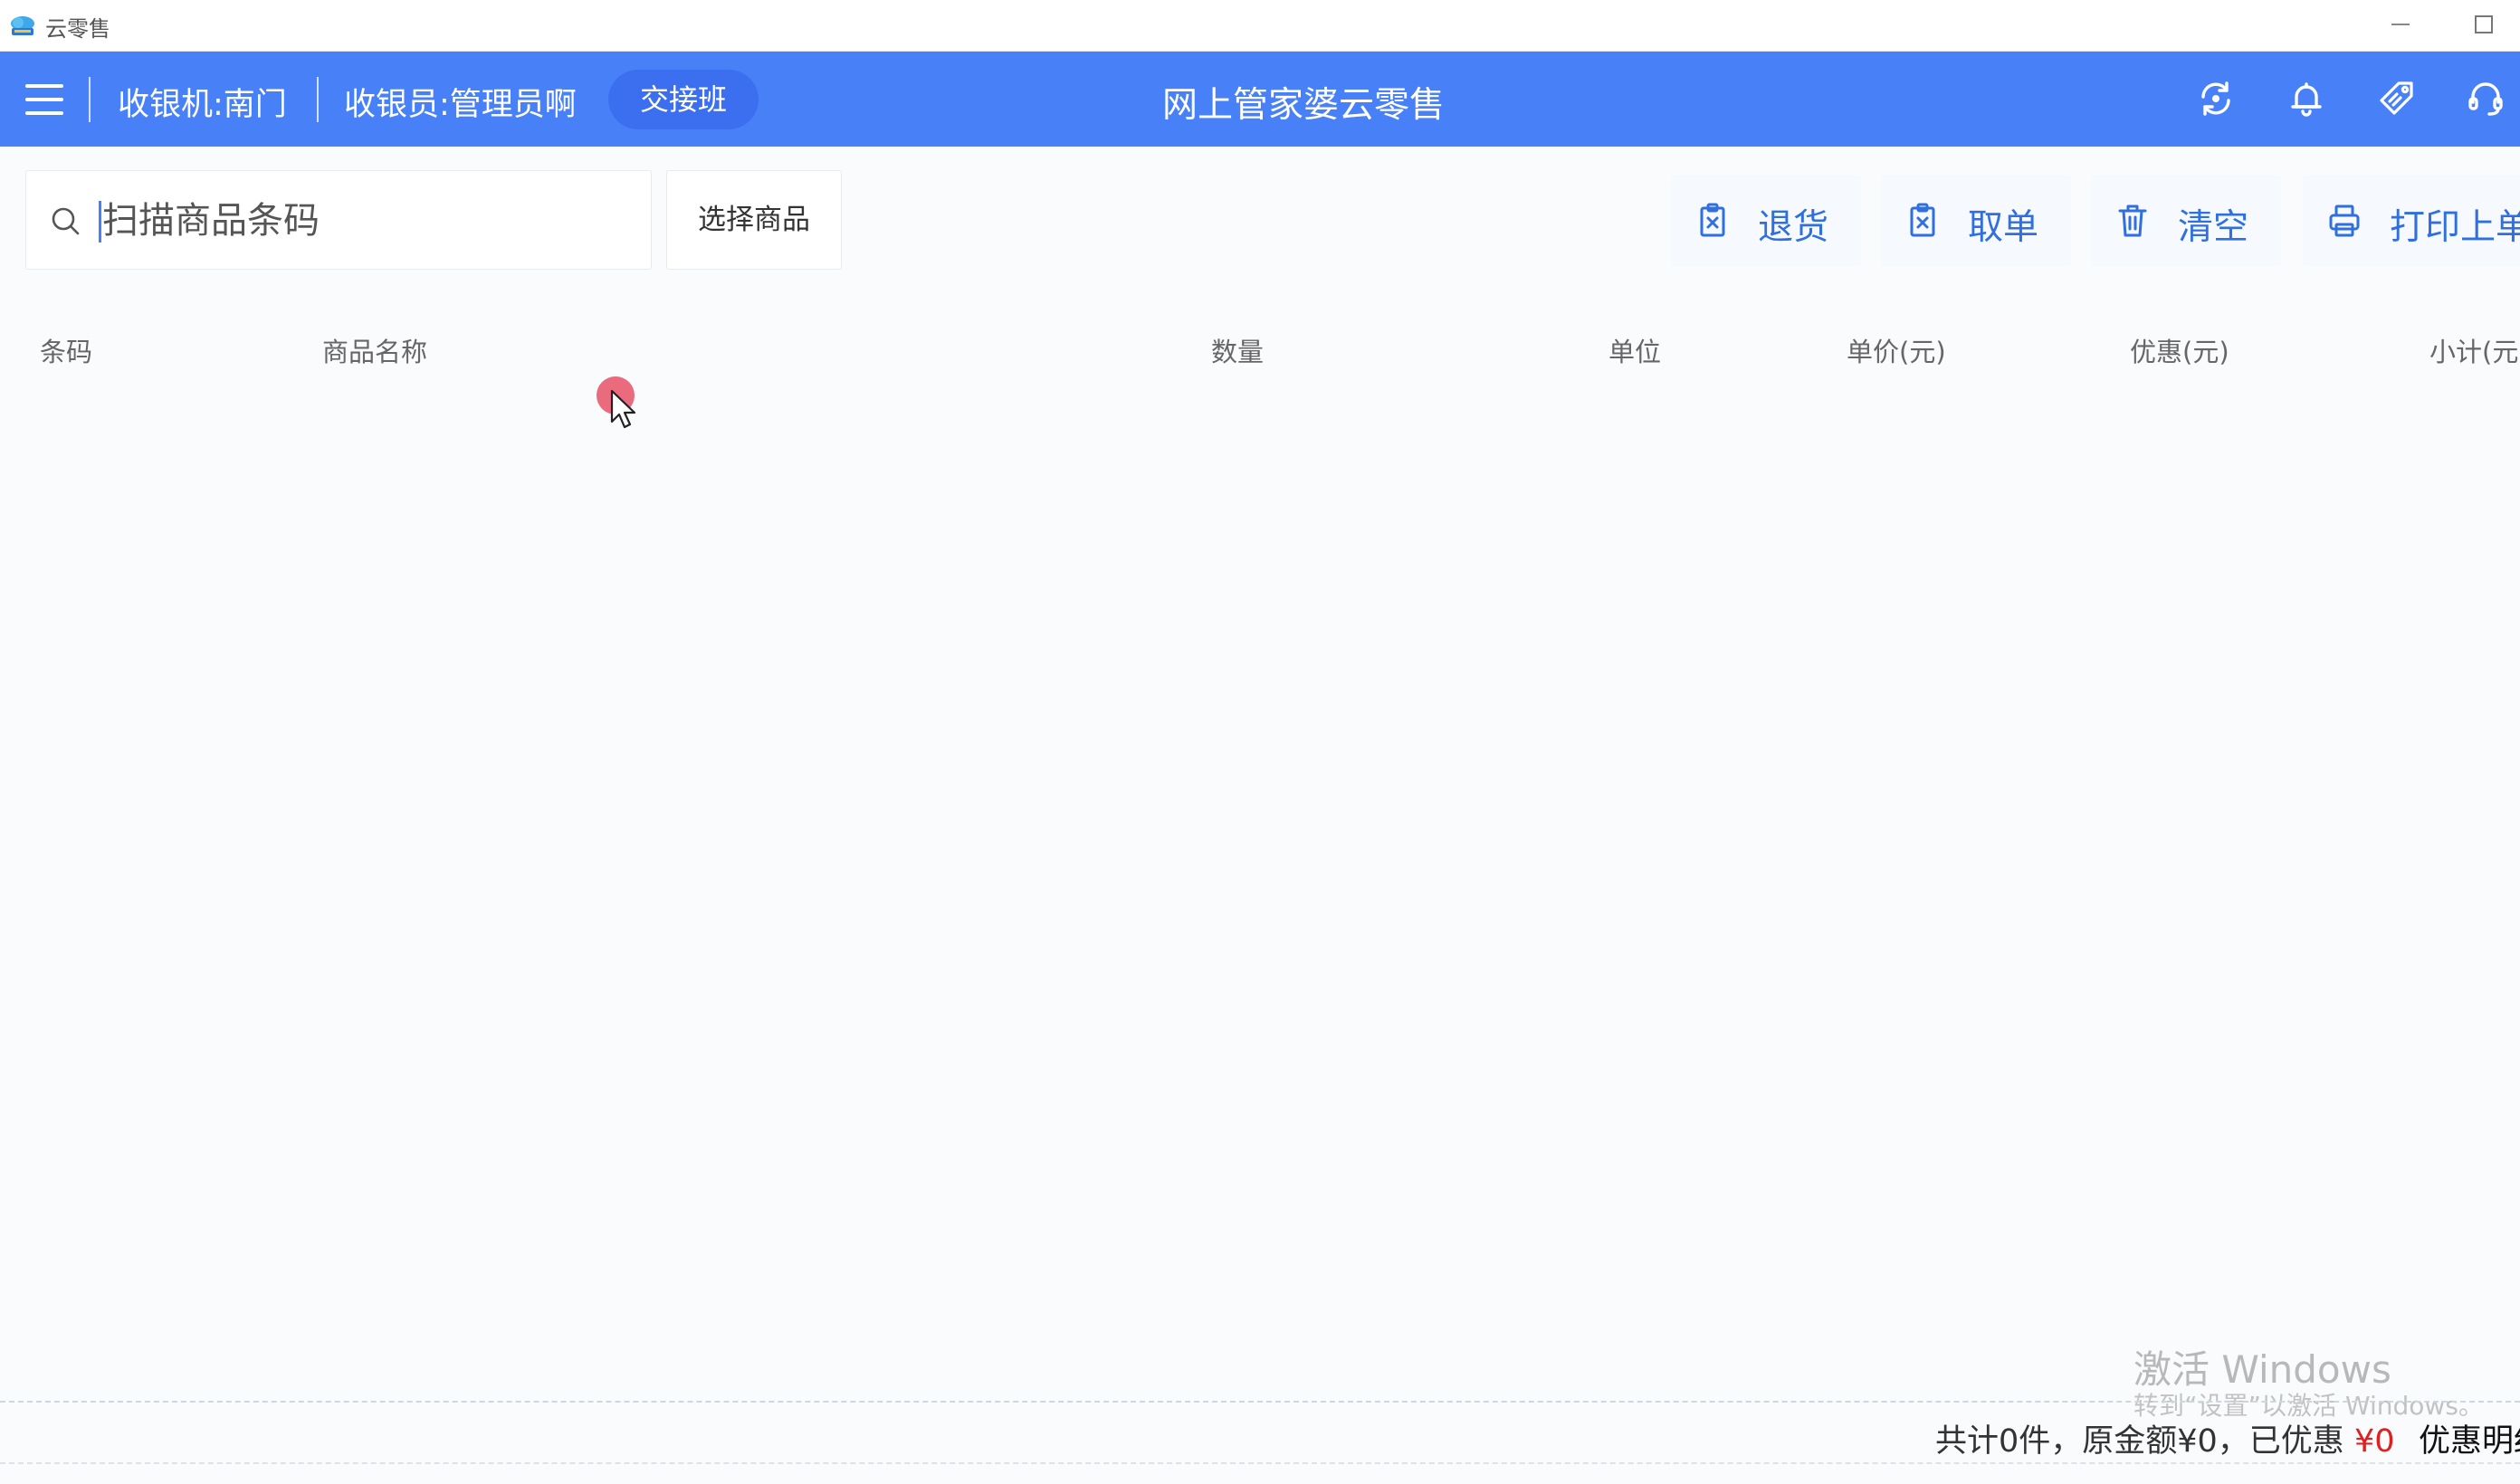 Image resolution: width=2520 pixels, height=1484 pixels. What do you see at coordinates (2216, 99) in the screenshot?
I see `sync-icon` at bounding box center [2216, 99].